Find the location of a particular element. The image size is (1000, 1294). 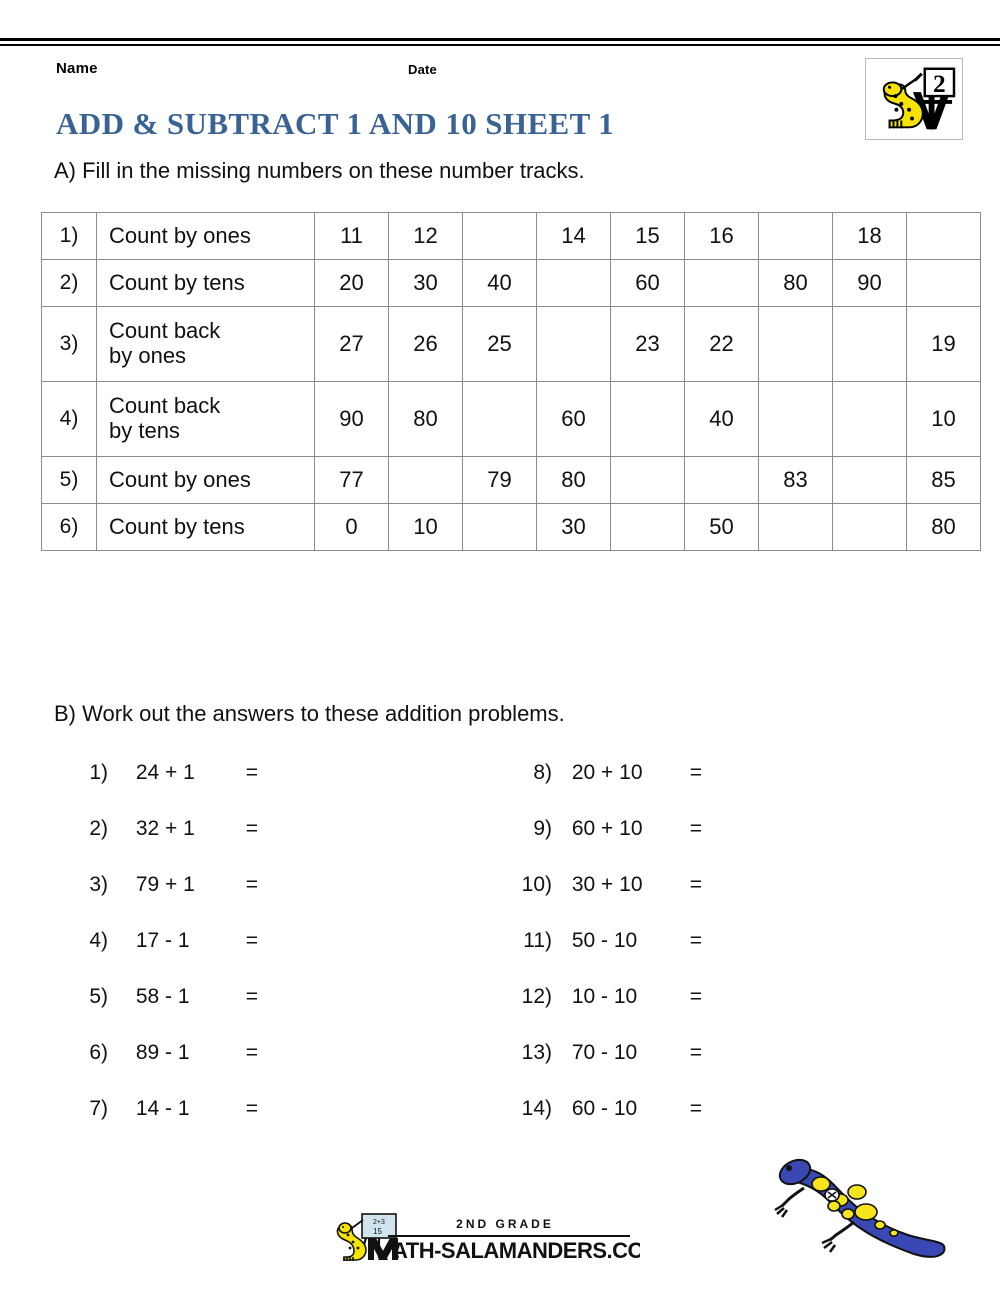

track-cell: 15 is located at coordinates (647, 236).